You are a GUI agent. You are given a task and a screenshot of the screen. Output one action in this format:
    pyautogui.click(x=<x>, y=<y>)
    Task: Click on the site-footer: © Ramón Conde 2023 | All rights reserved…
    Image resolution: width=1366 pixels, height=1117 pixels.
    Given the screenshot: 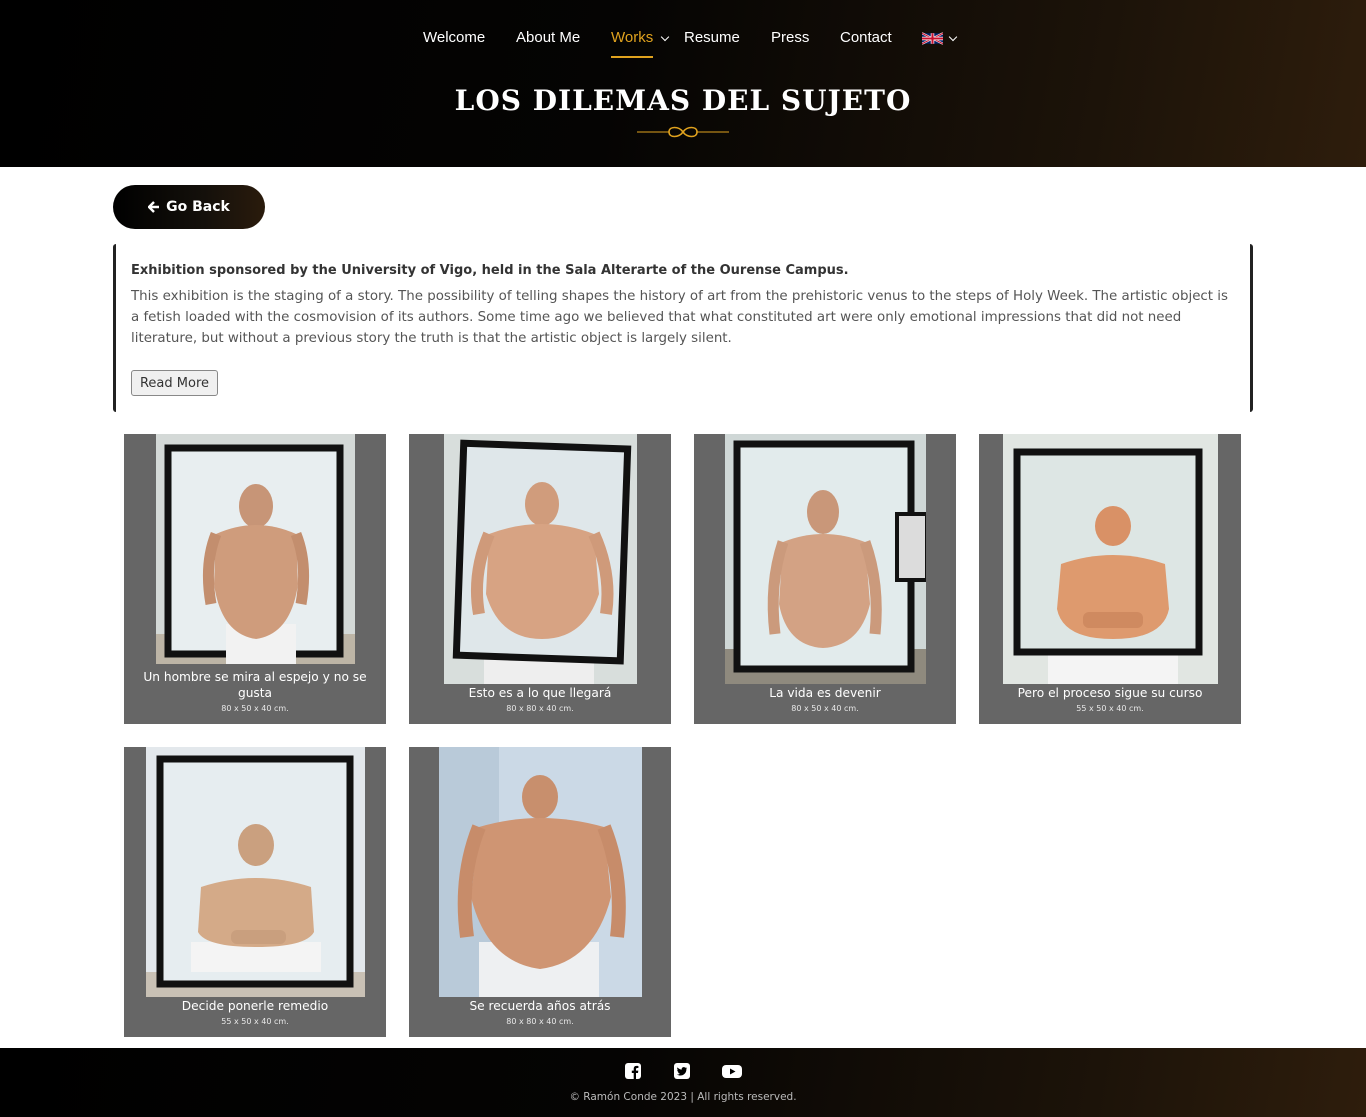 What is the action you would take?
    pyautogui.click(x=683, y=1082)
    